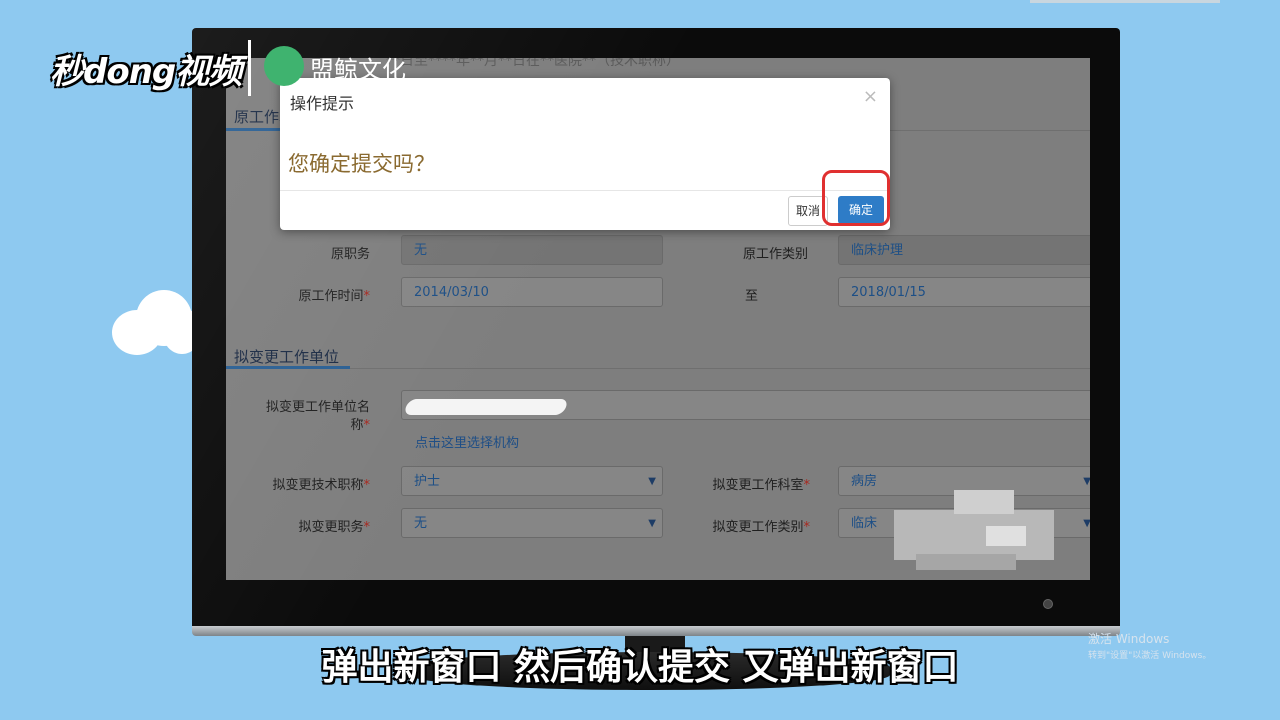 Image resolution: width=1280 pixels, height=720 pixels. I want to click on orig-time-label: 原工作时间*, so click(334, 296).